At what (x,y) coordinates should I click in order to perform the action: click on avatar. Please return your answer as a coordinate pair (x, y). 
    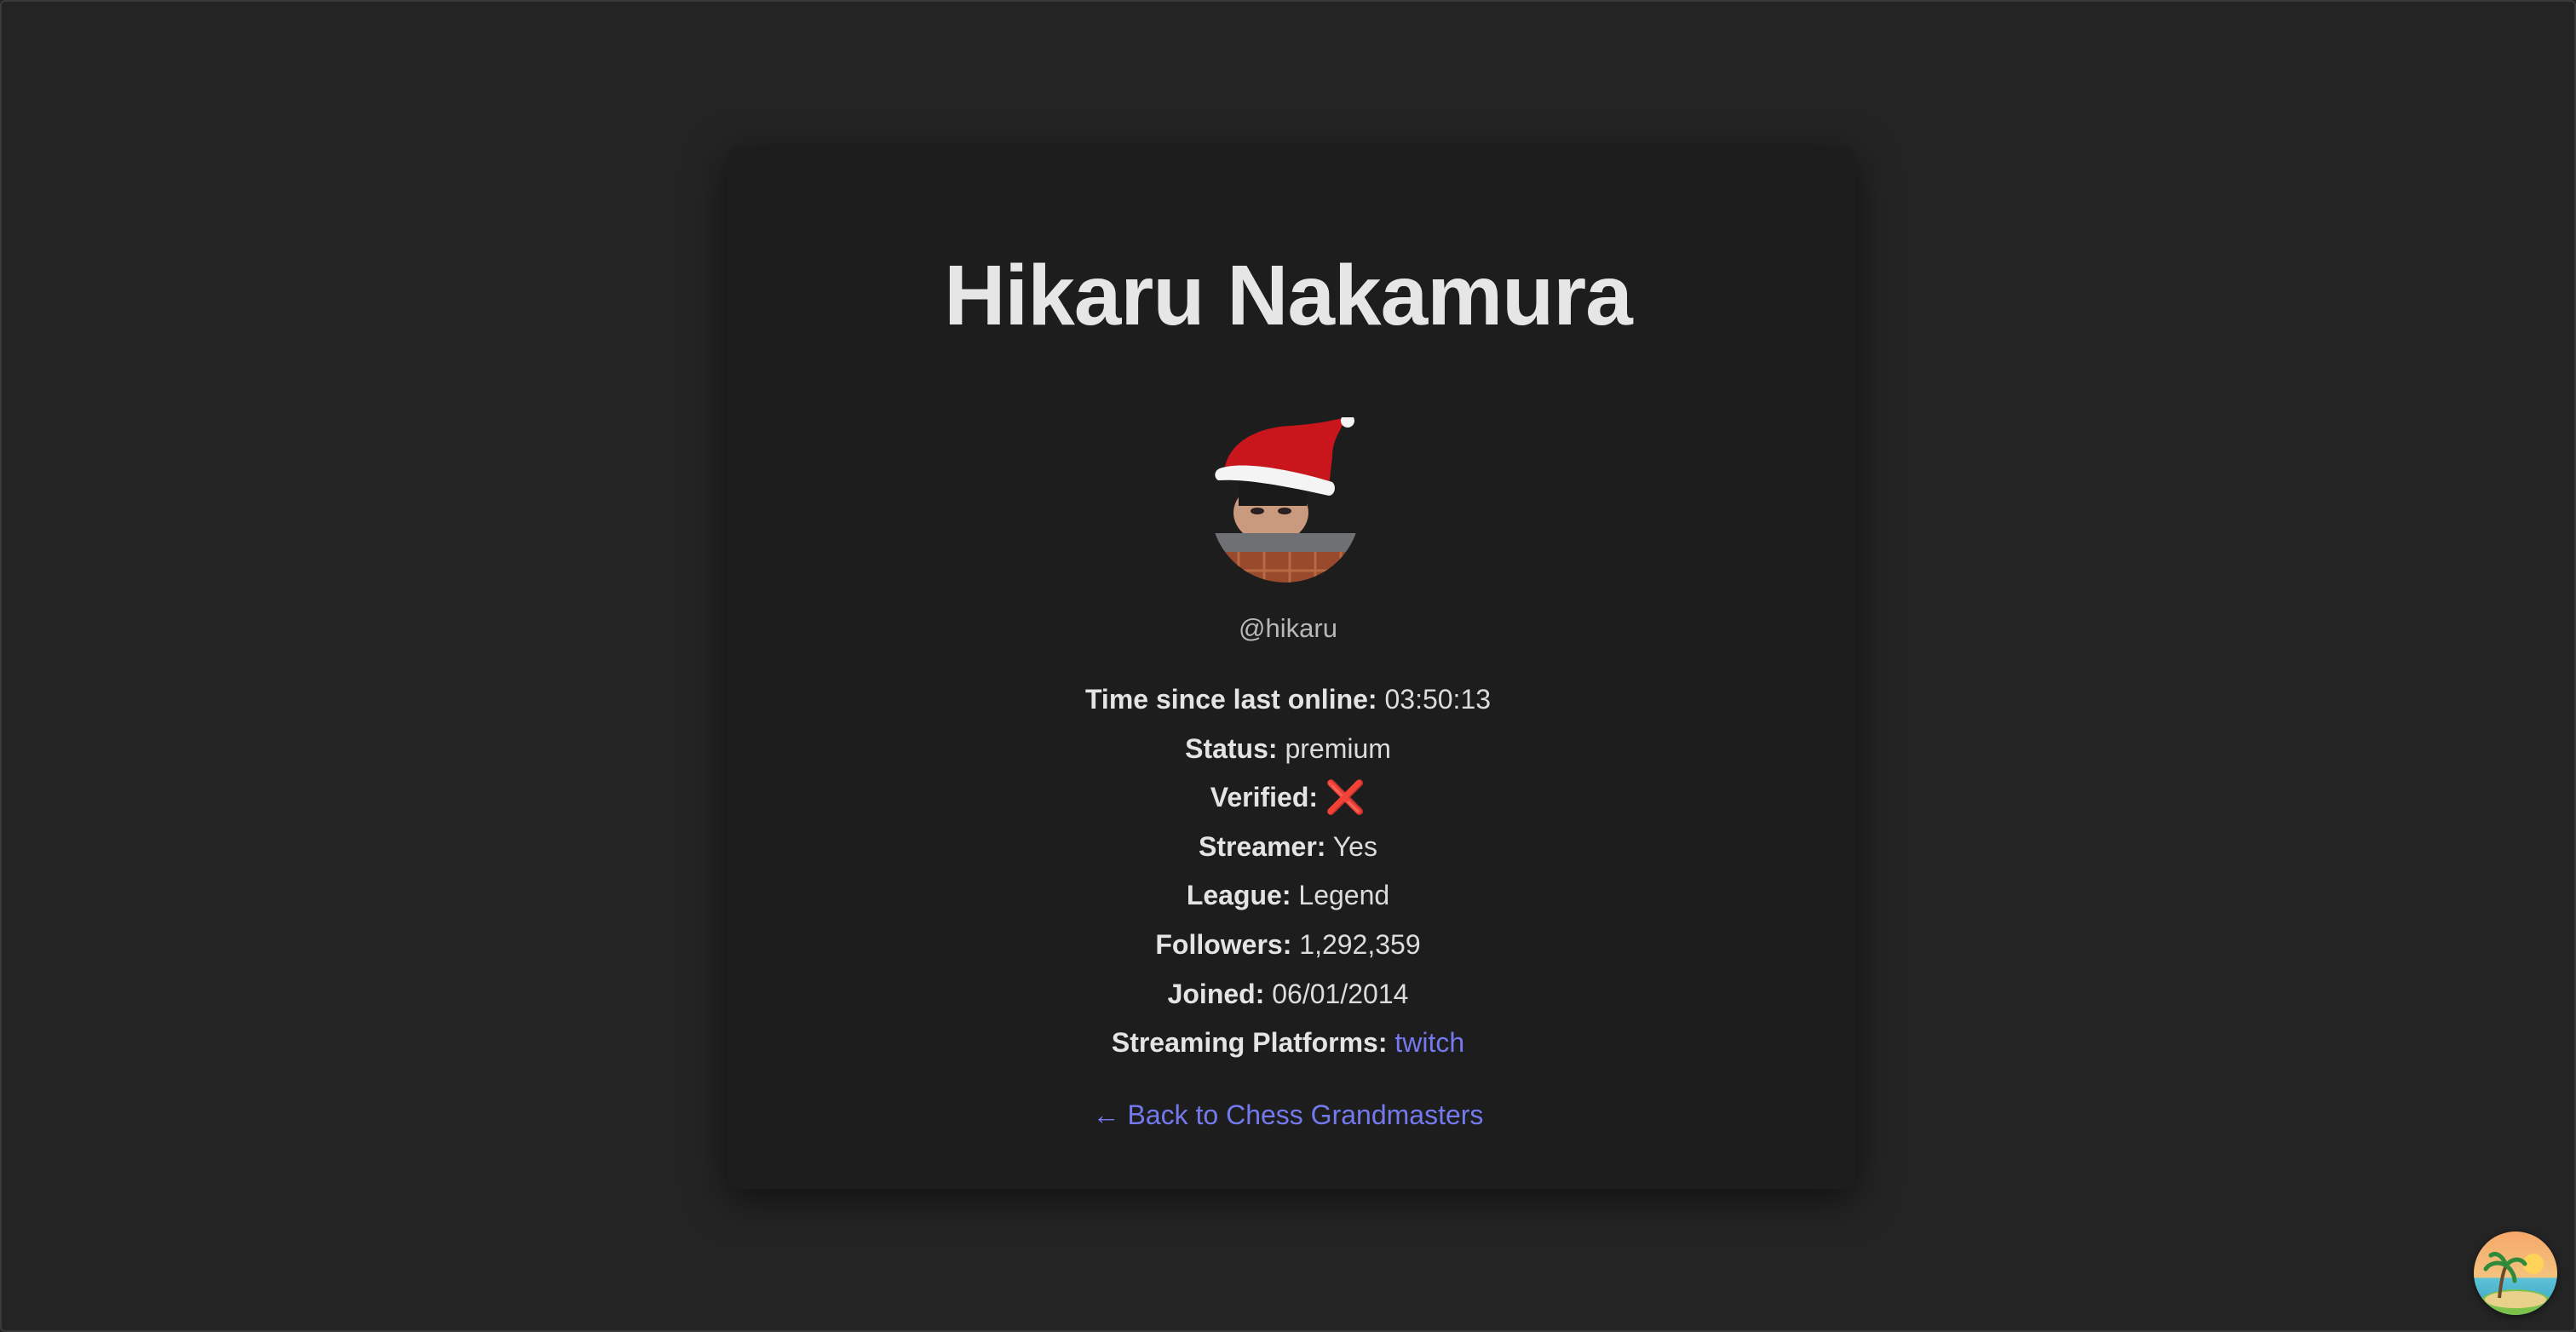
    Looking at the image, I should click on (1286, 501).